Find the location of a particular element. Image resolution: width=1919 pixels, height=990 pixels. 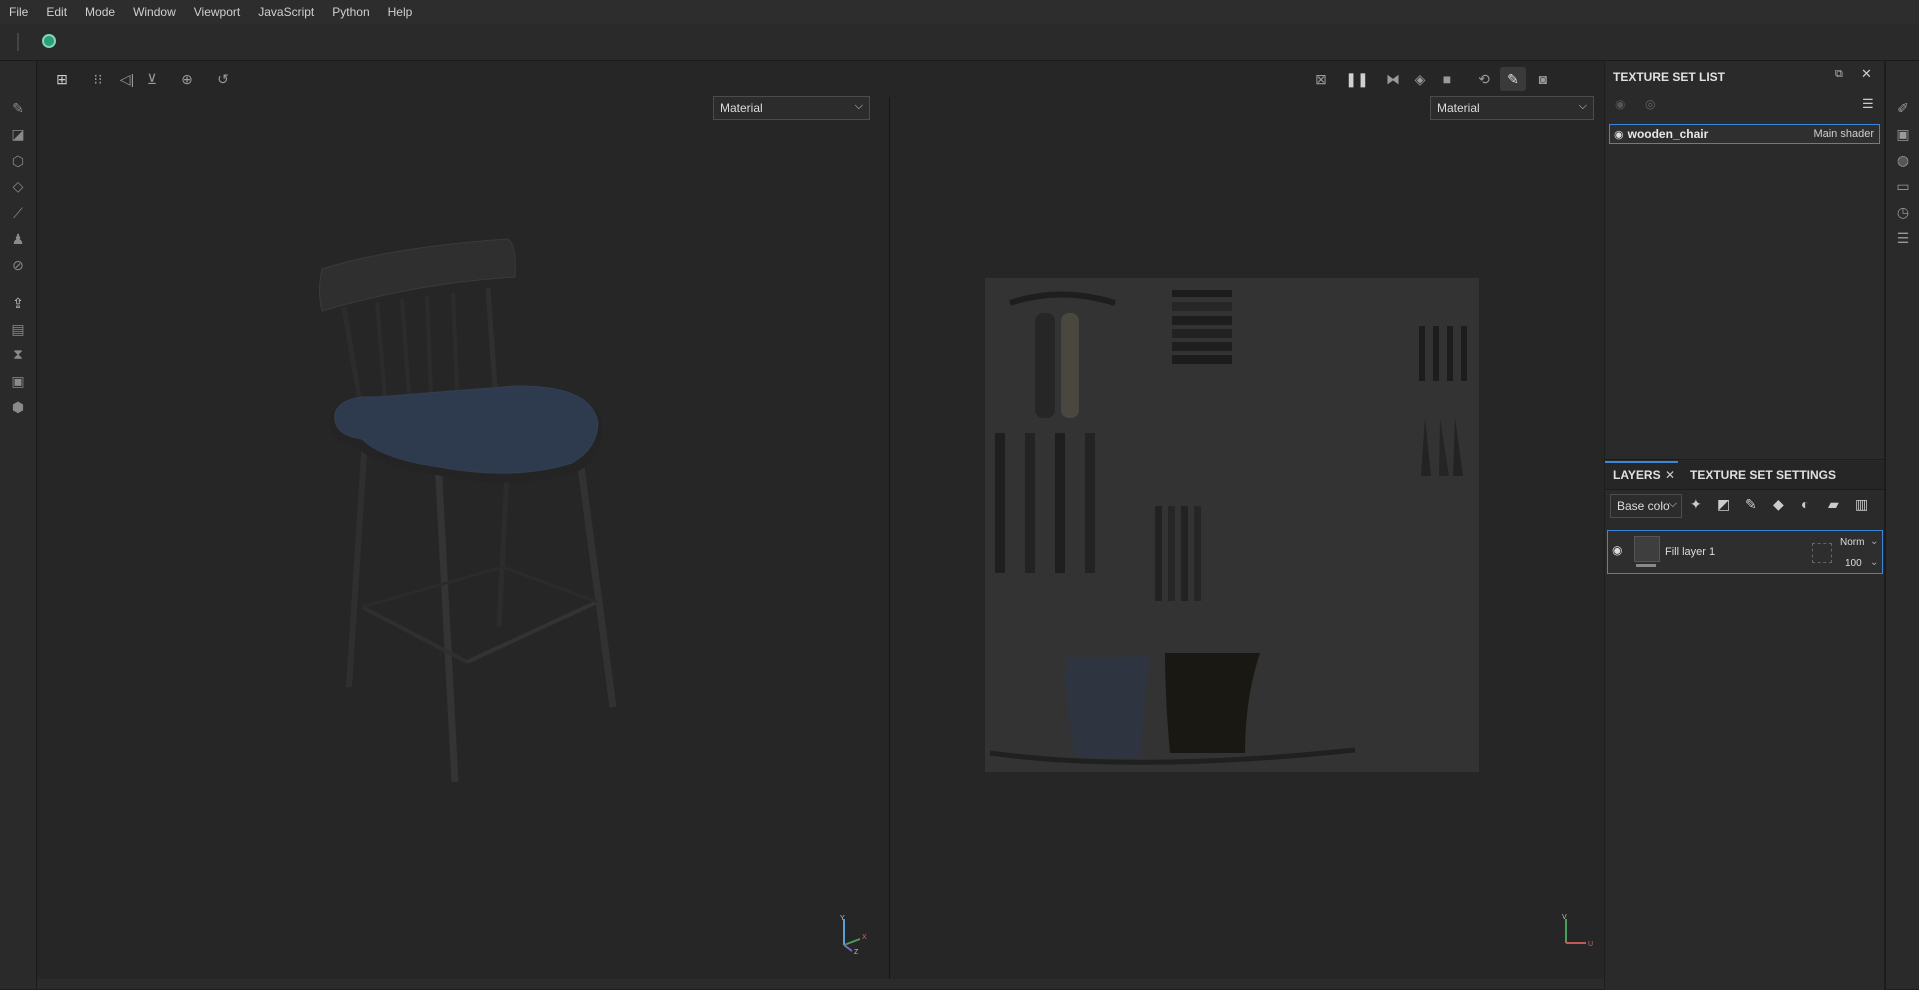

left-viewport-mode-select: Material ⌵ is located at coordinates (791, 108).